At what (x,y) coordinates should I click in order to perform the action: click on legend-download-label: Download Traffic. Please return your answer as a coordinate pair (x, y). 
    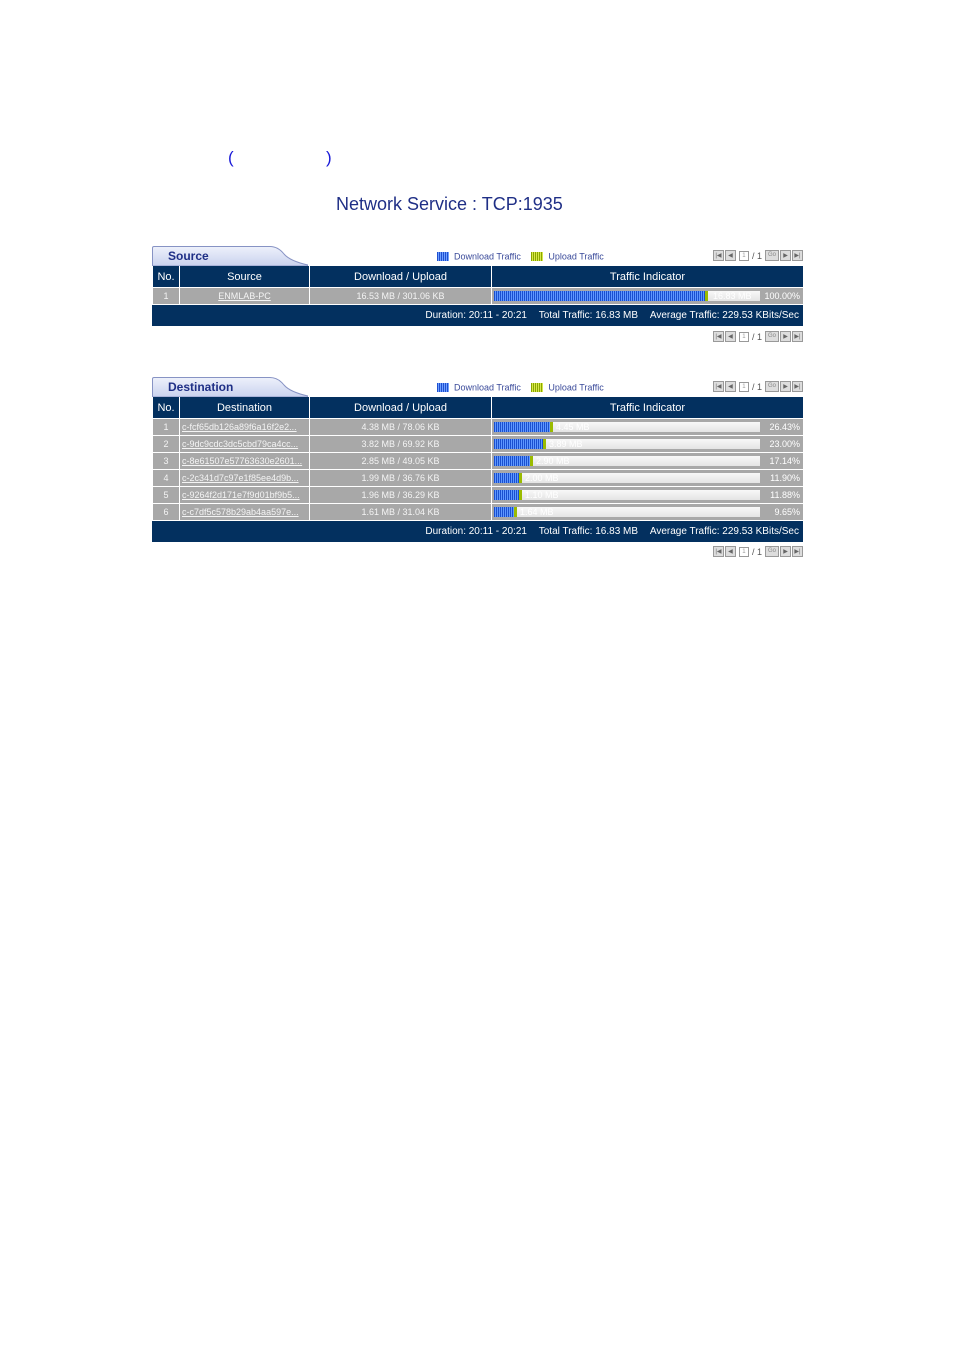
    Looking at the image, I should click on (487, 256).